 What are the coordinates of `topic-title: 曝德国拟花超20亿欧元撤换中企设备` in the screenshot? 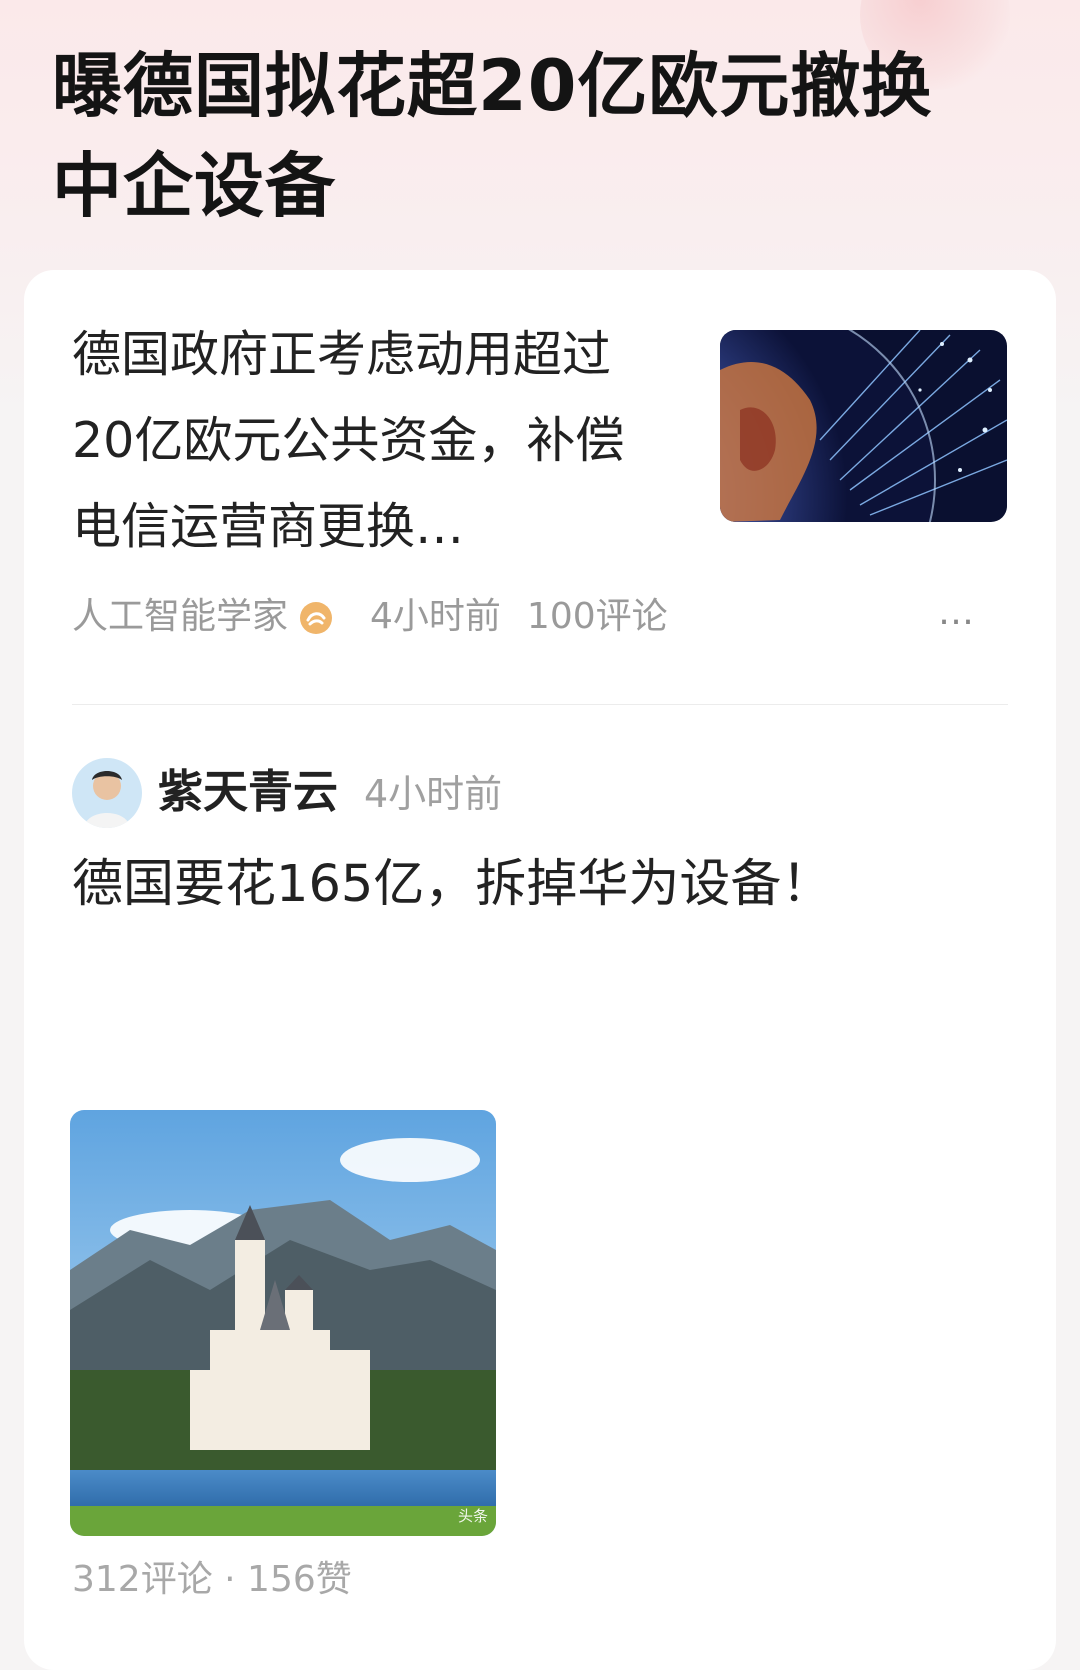 It's located at (492, 136).